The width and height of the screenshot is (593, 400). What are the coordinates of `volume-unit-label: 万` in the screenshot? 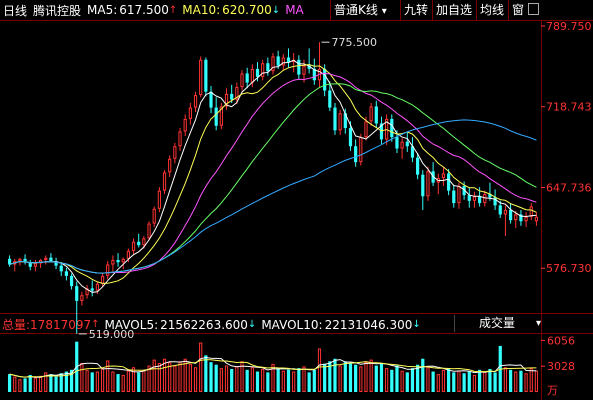 It's located at (552, 390).